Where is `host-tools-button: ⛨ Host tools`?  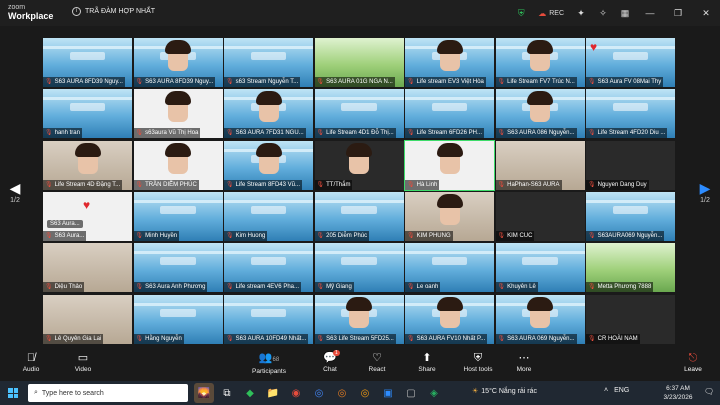
host-tools-button: ⛨ Host tools is located at coordinates (478, 361).